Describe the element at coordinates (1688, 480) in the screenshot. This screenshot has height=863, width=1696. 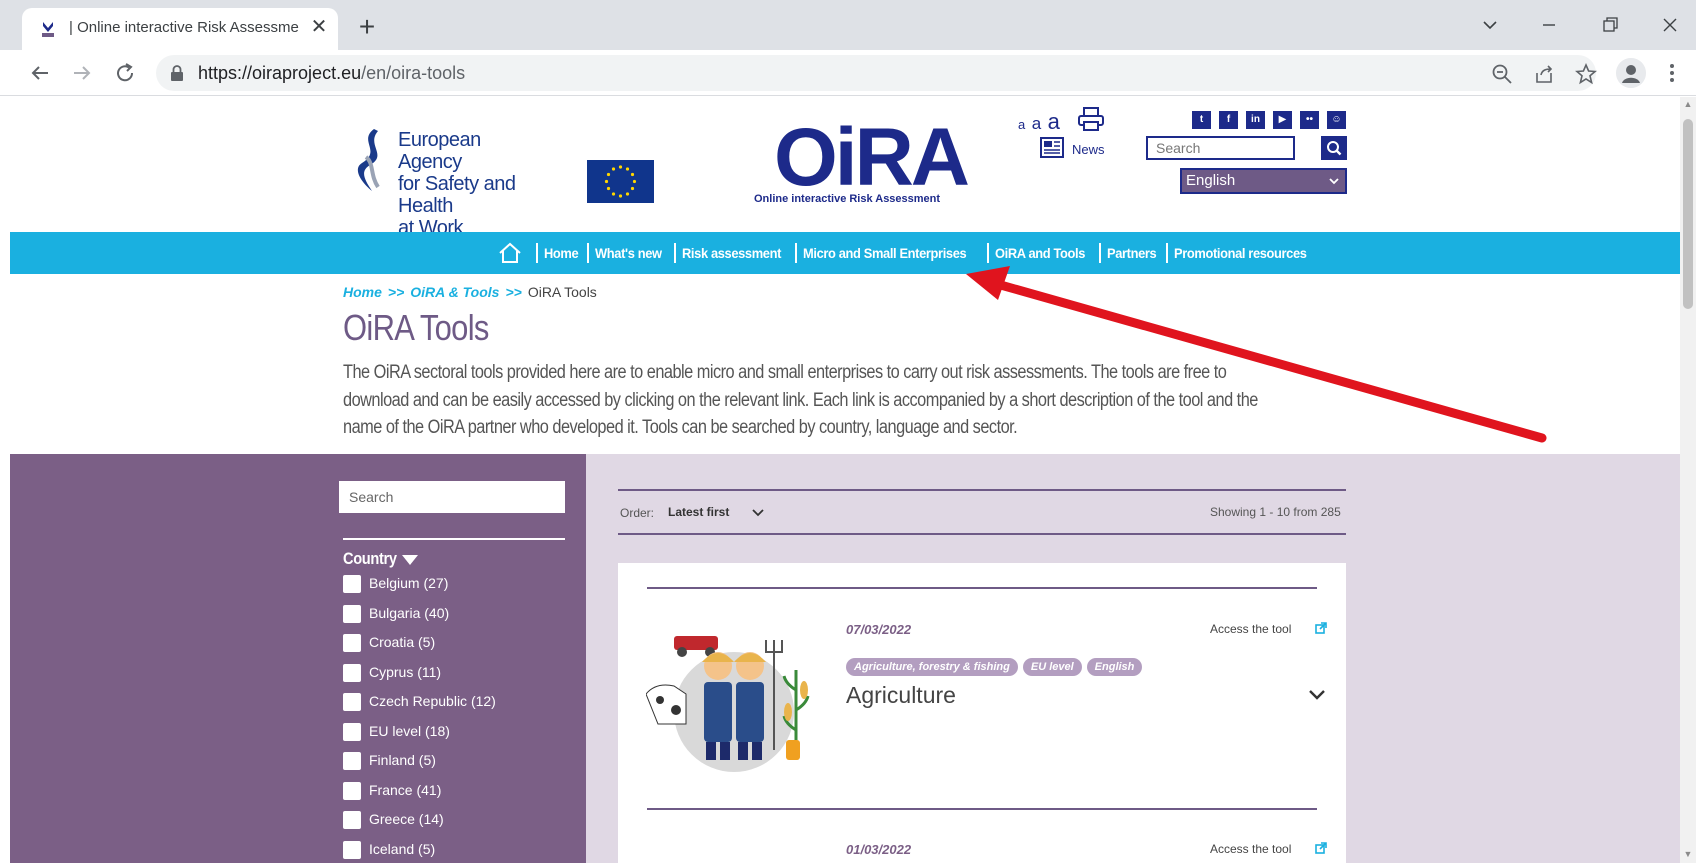
I see `page-scrollbar: ▲ ▼` at that location.